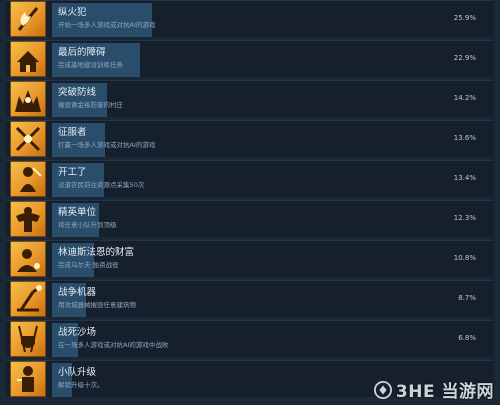 This screenshot has width=500, height=405. What do you see at coordinates (81, 385) in the screenshot?
I see `achievement-description: 解锁升级十次。` at bounding box center [81, 385].